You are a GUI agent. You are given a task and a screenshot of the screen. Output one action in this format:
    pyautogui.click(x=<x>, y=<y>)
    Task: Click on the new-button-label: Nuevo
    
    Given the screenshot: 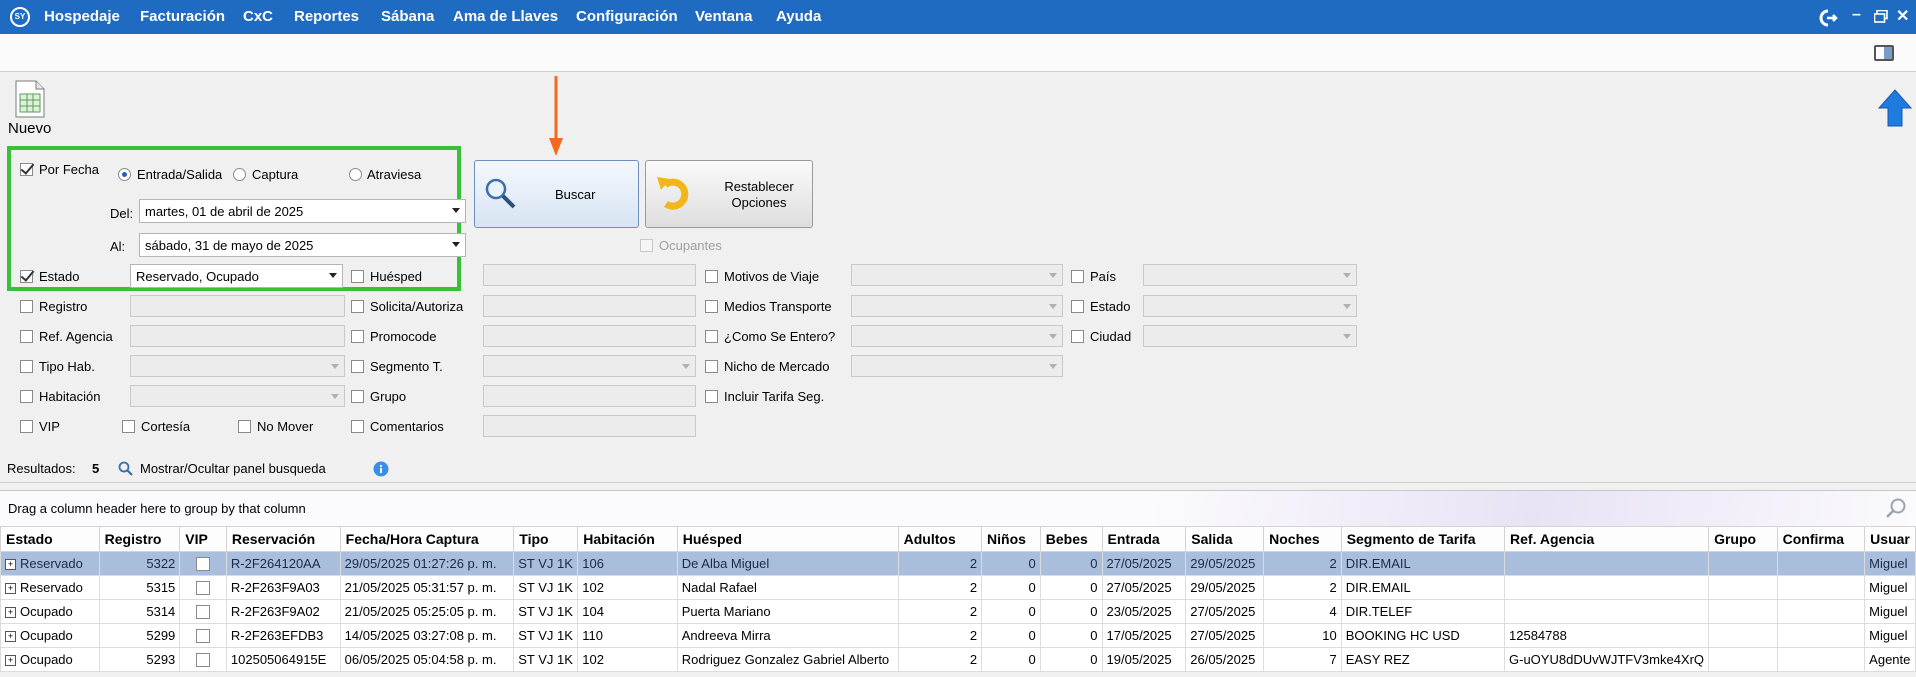 What is the action you would take?
    pyautogui.click(x=29, y=128)
    